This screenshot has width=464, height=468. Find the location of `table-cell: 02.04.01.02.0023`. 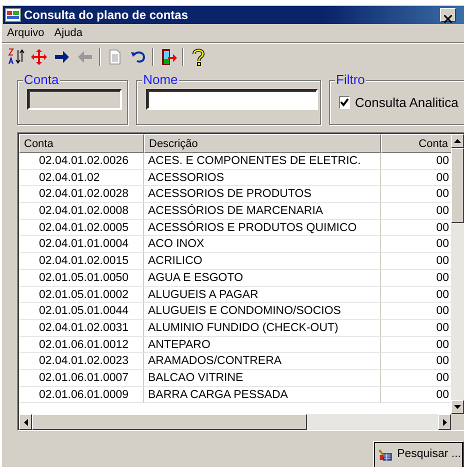

table-cell: 02.04.01.02.0023 is located at coordinates (81, 361).